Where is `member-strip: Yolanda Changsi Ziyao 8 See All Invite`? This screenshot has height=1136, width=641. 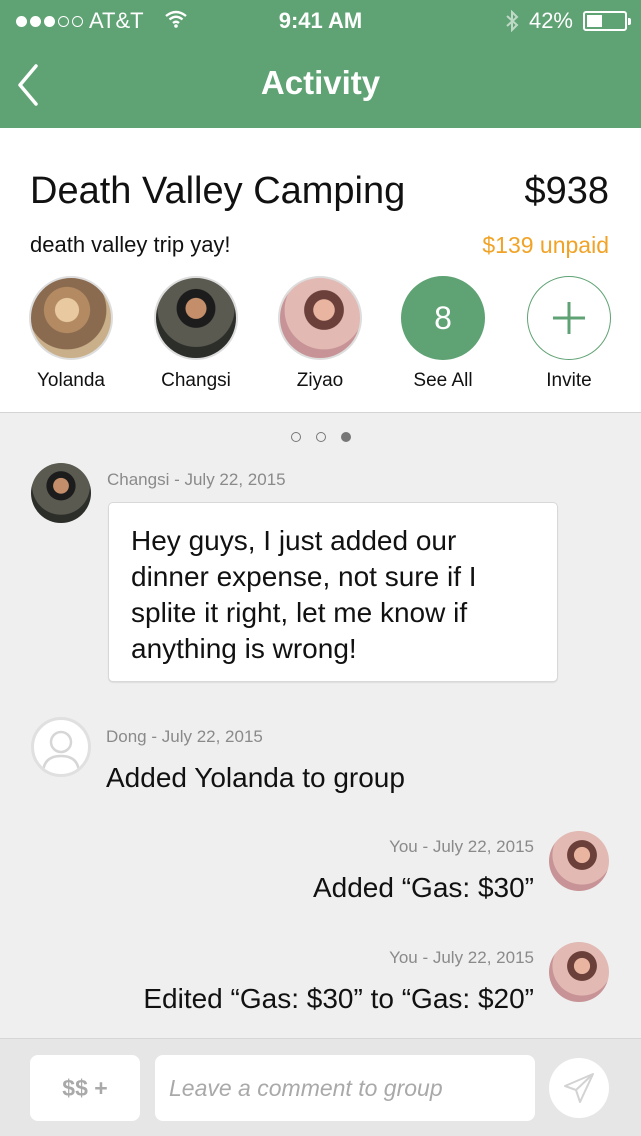 member-strip: Yolanda Changsi Ziyao 8 See All Invite is located at coordinates (320, 336).